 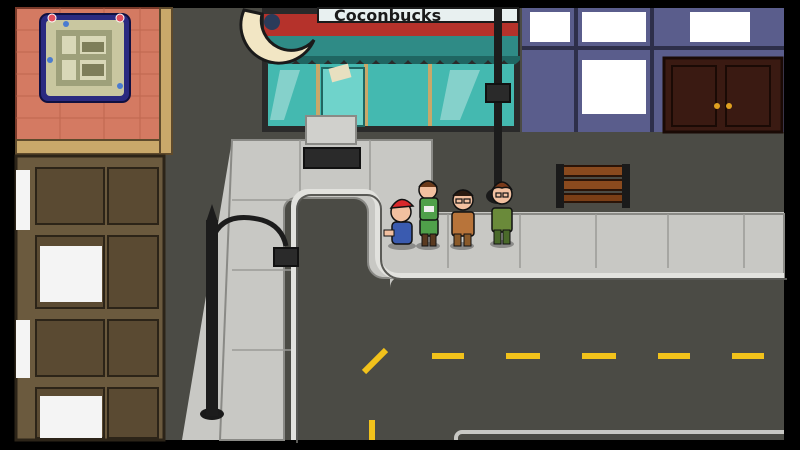 I want to click on park-bench, so click(x=593, y=186).